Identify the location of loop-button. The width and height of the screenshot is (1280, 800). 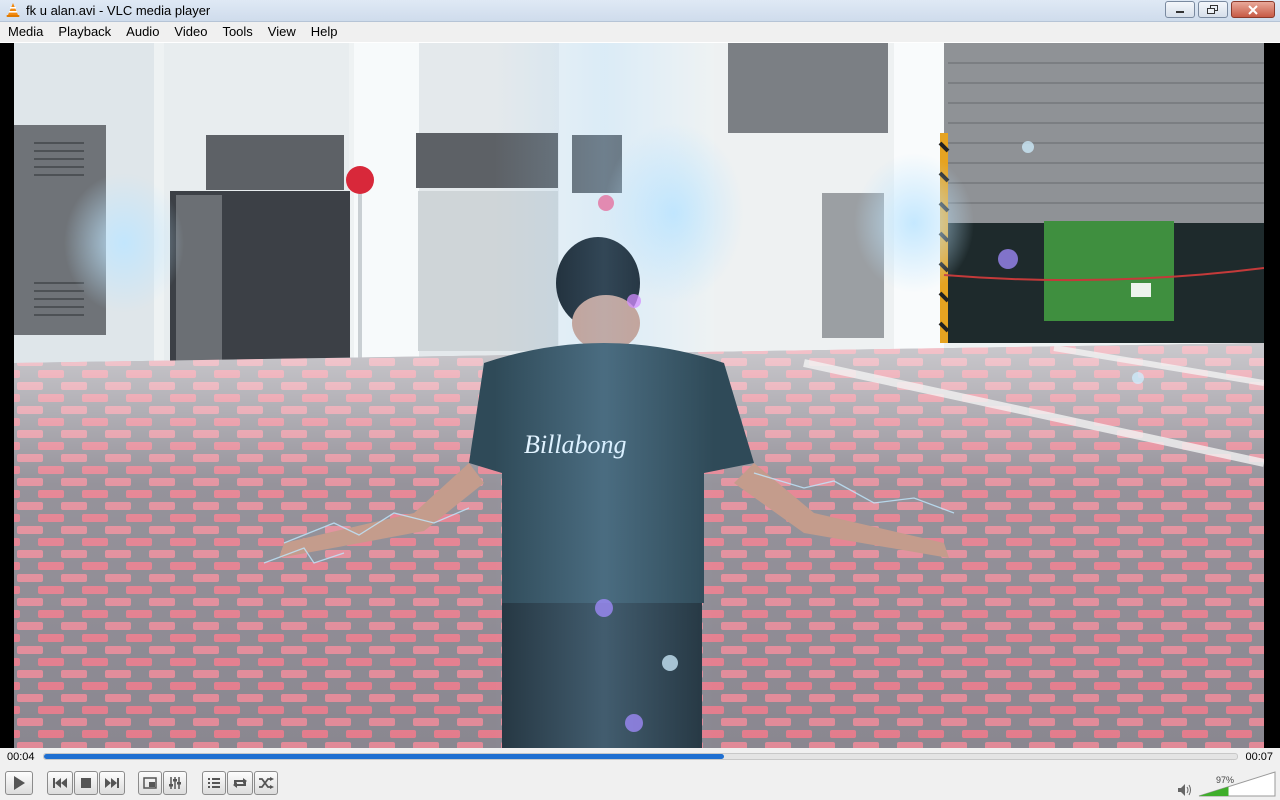
(240, 783).